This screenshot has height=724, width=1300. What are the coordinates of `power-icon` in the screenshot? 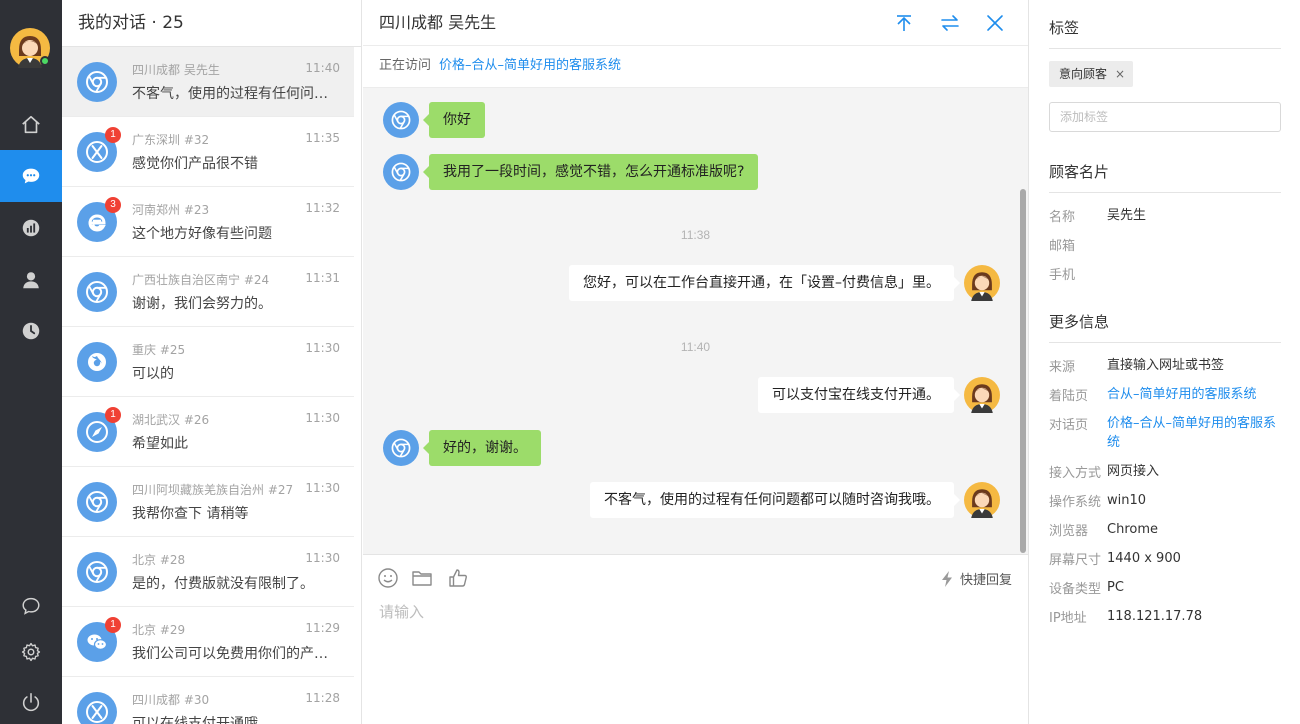 It's located at (31, 702).